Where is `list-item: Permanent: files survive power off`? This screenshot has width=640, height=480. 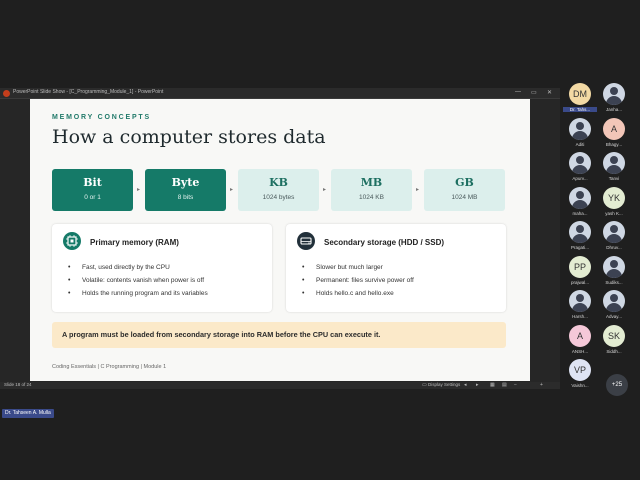
list-item: Permanent: files survive power off is located at coordinates (358, 280).